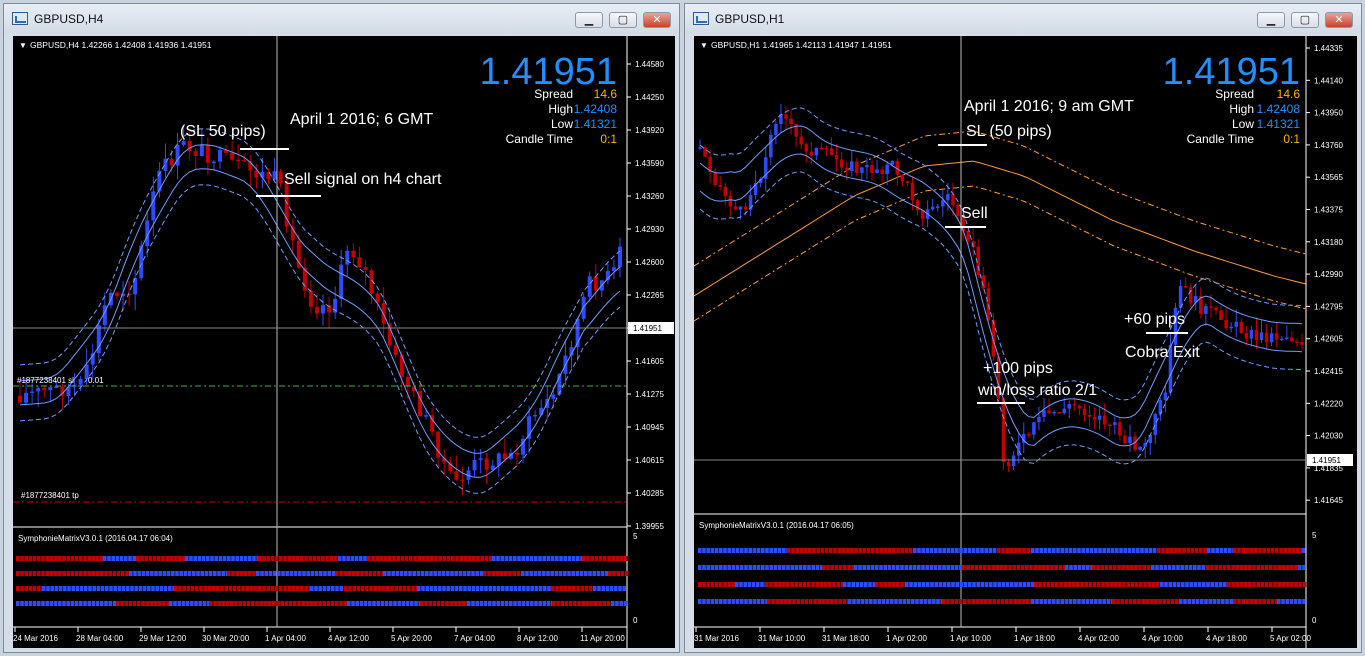 This screenshot has width=1365, height=656. Describe the element at coordinates (649, 97) in the screenshot. I see `price-tick-label: 1.44250` at that location.